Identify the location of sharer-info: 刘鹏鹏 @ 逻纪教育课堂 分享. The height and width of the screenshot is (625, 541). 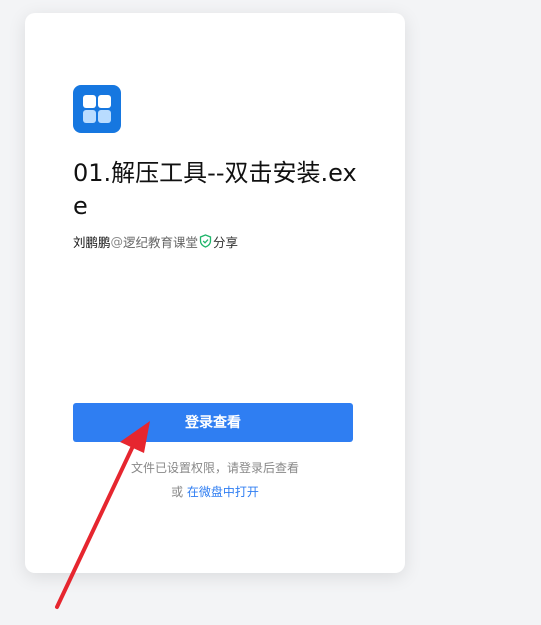
(155, 241).